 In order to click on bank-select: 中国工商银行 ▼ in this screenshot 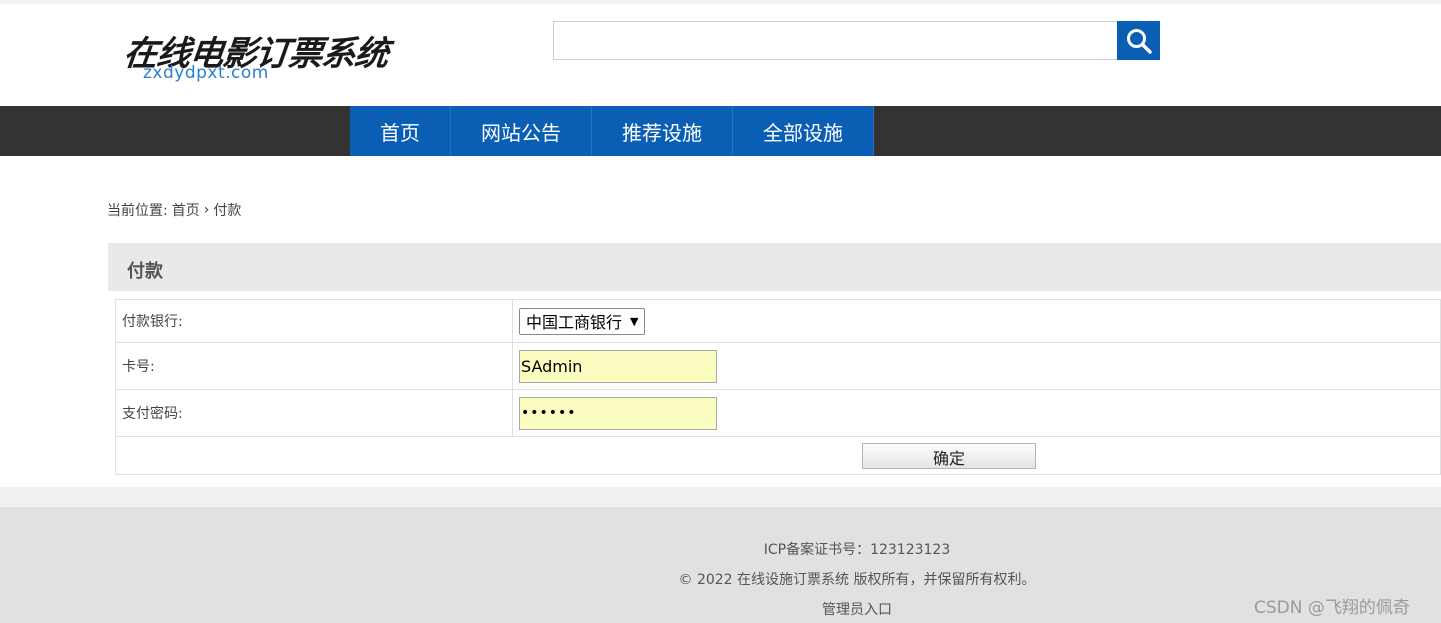, I will do `click(582, 321)`.